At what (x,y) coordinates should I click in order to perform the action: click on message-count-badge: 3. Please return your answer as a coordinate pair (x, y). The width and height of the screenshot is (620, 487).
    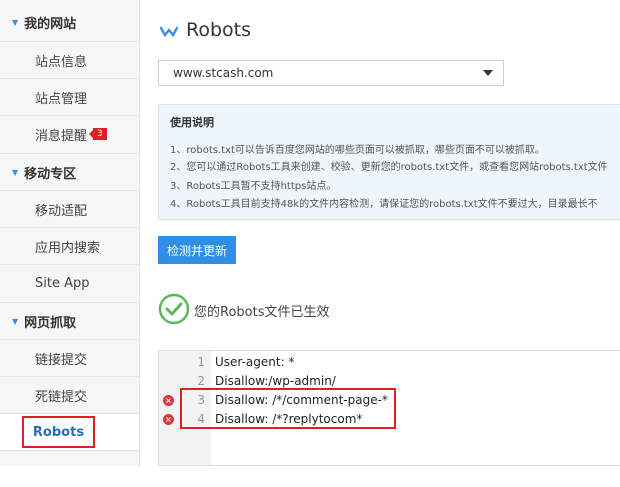
    Looking at the image, I should click on (98, 134).